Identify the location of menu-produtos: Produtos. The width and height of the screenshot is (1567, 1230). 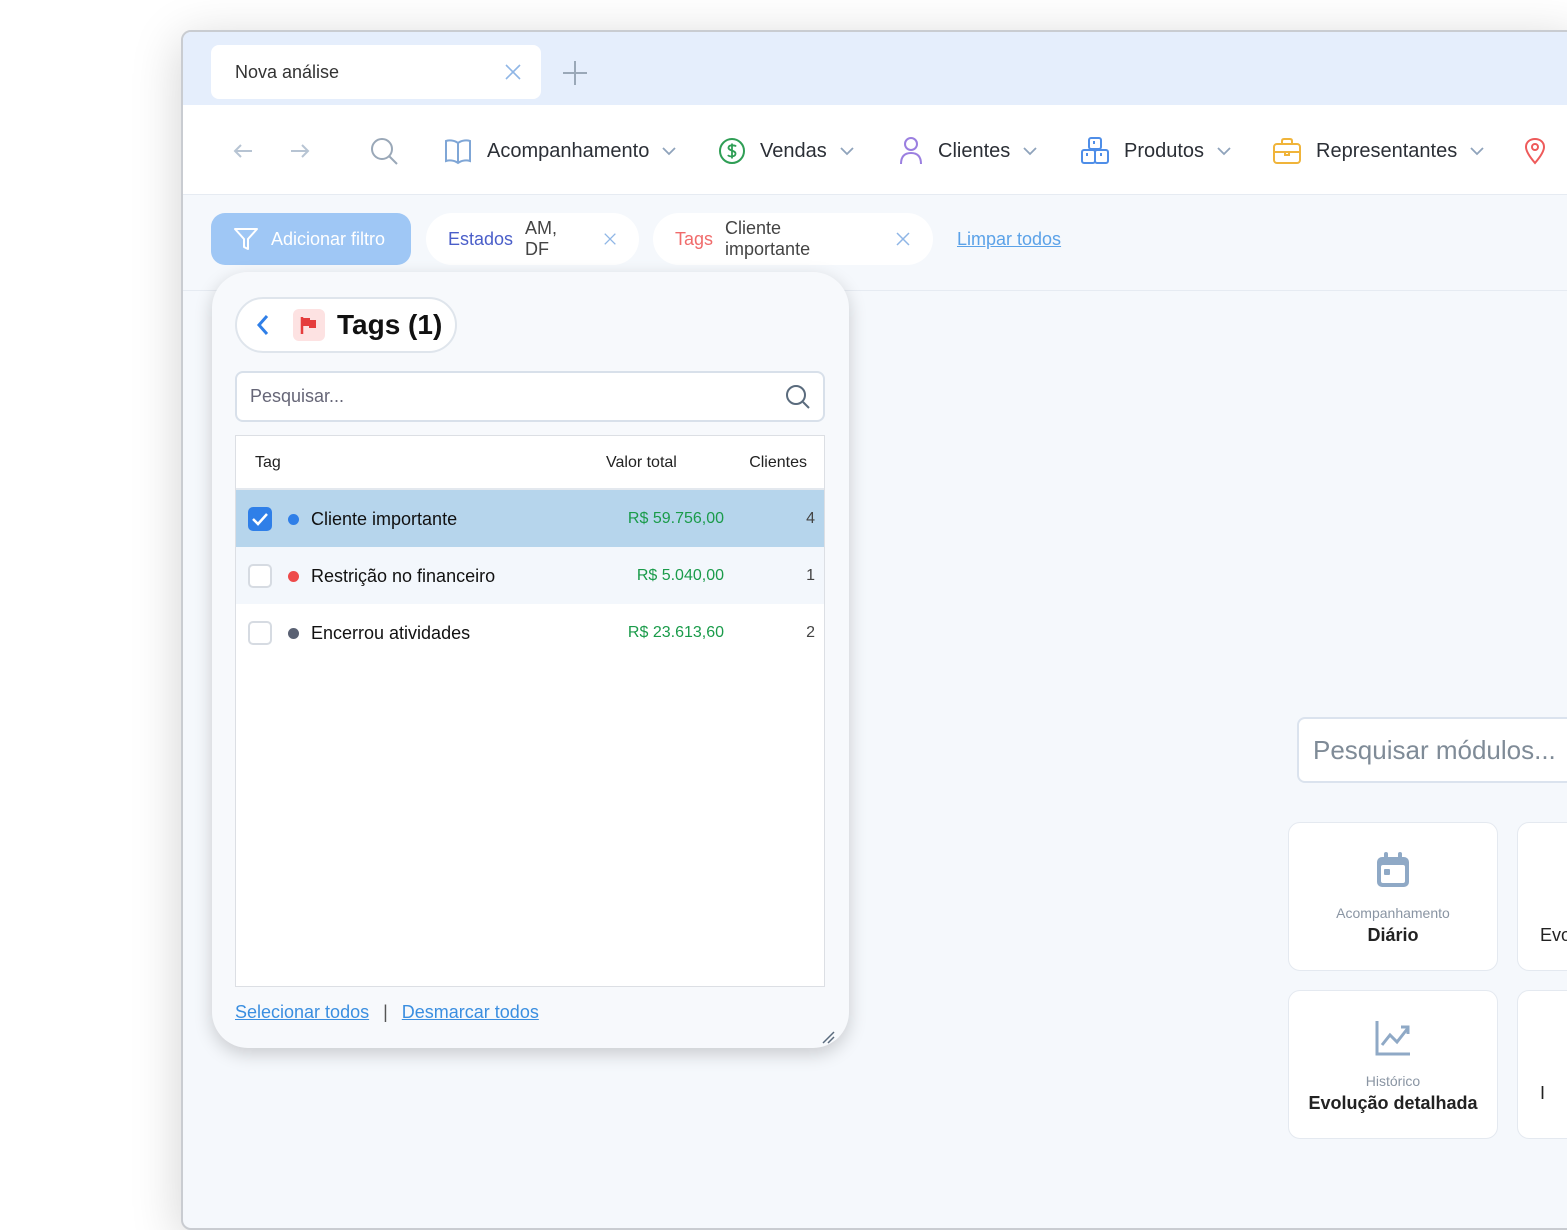
(1156, 151).